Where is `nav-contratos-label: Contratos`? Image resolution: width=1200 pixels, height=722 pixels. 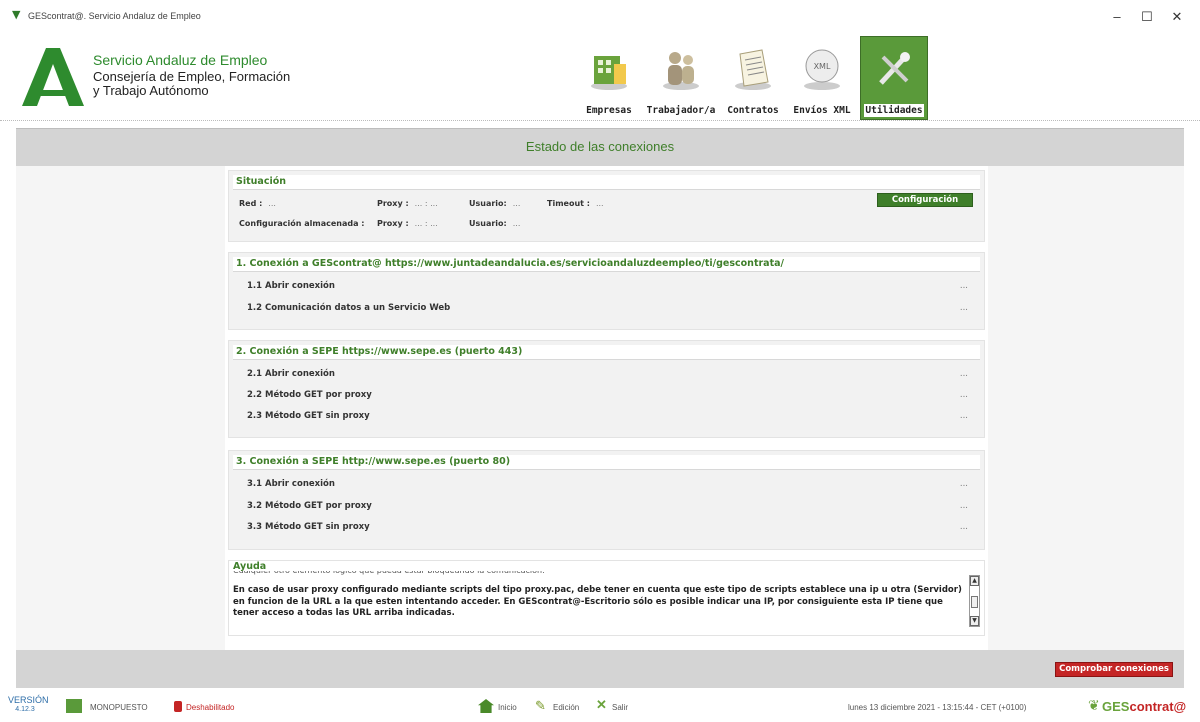
nav-contratos-label: Contratos is located at coordinates (753, 110).